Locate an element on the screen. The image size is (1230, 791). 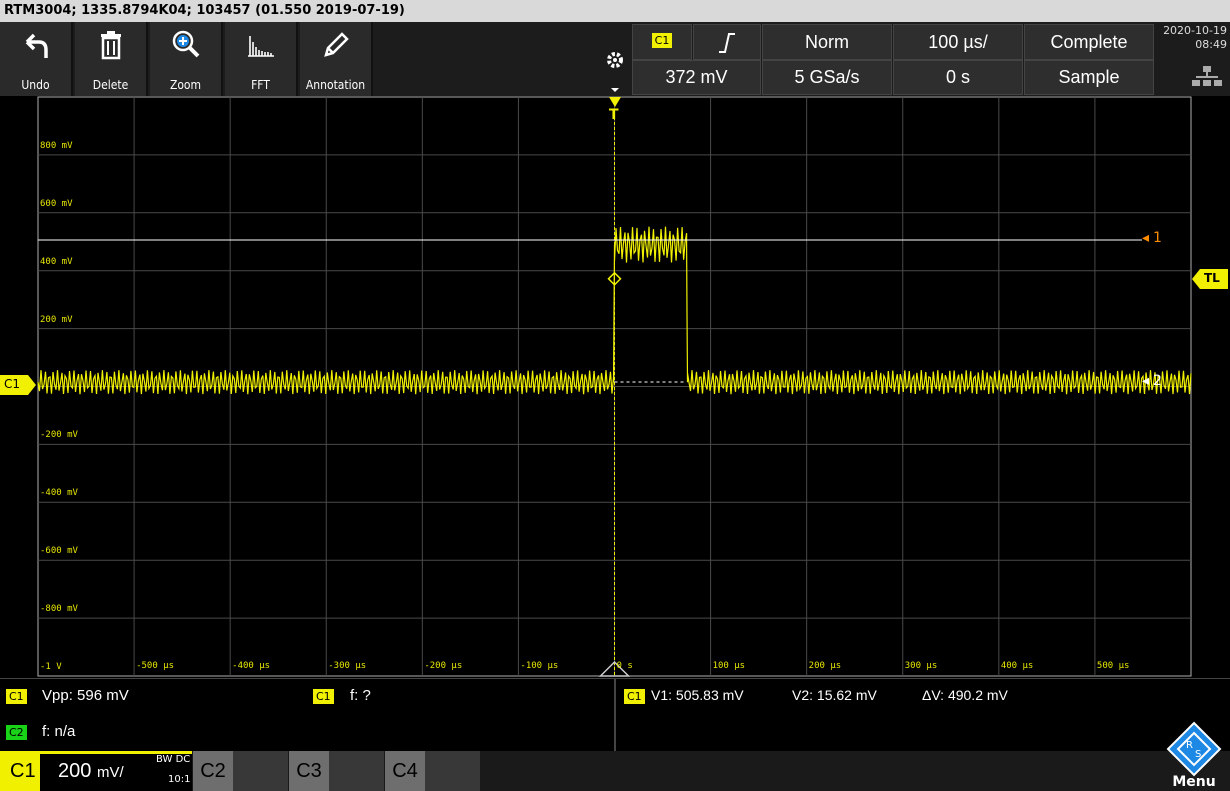
y-tick-label: 600 mV is located at coordinates (56, 203).